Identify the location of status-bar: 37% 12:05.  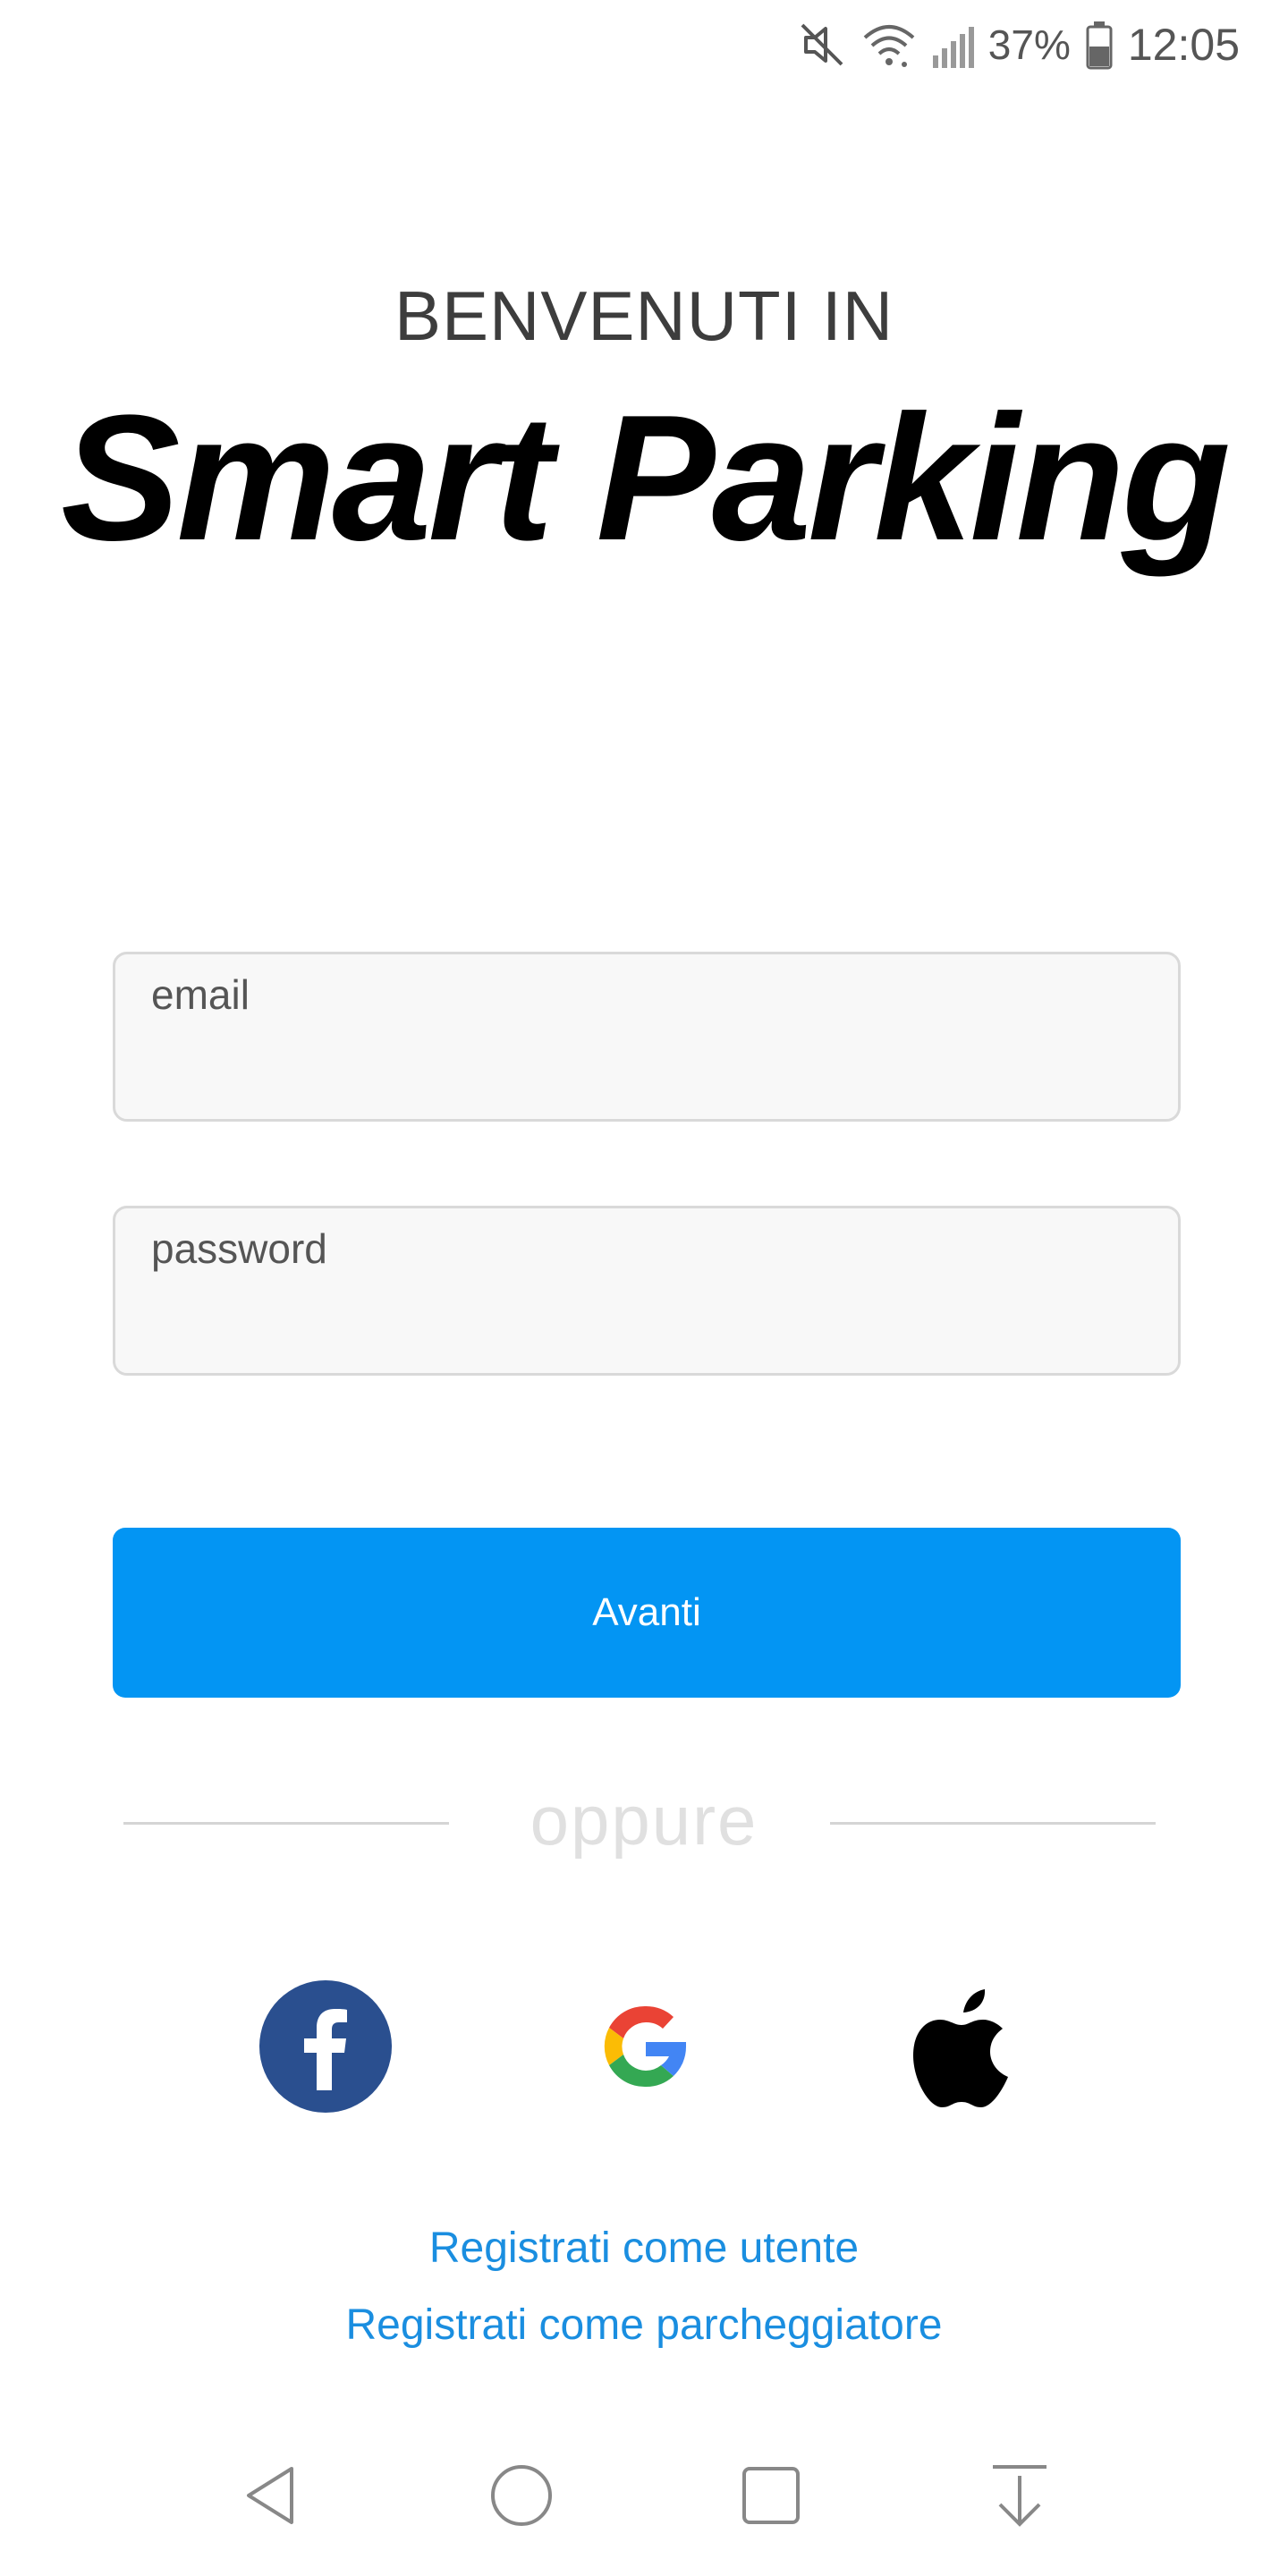
(1019, 44).